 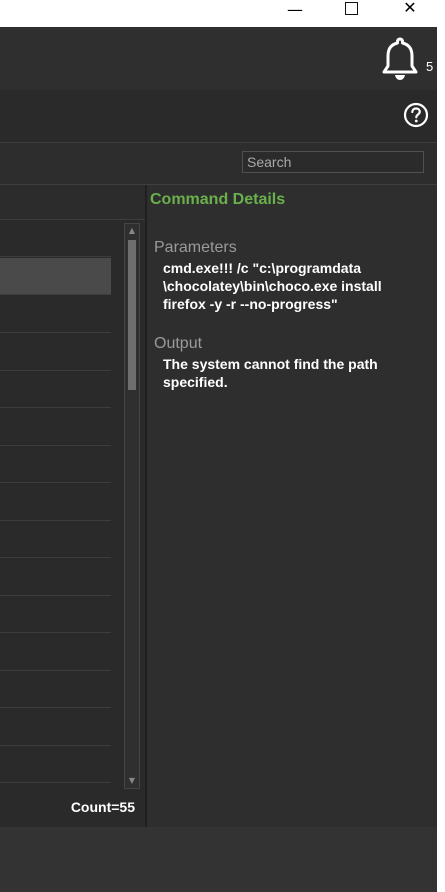 I want to click on maximize-icon, so click(x=351, y=8).